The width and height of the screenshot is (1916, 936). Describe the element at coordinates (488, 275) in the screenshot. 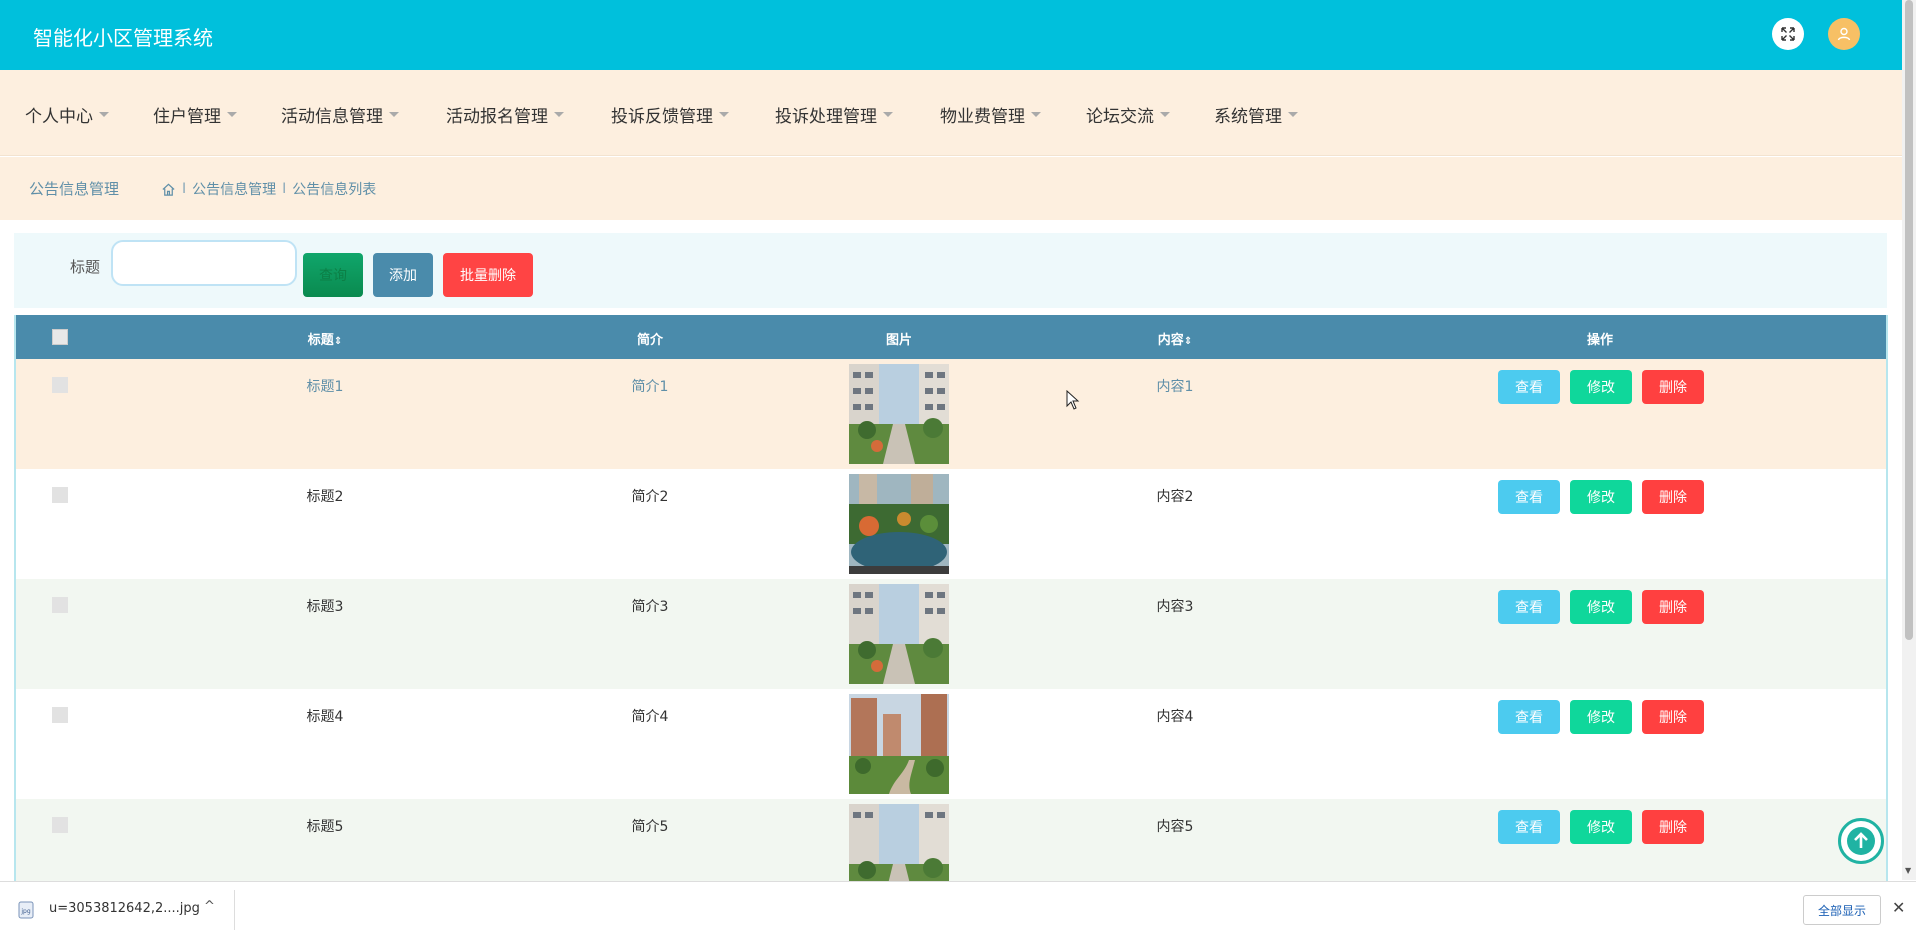

I see `batch-delete-button: 批量删除` at that location.